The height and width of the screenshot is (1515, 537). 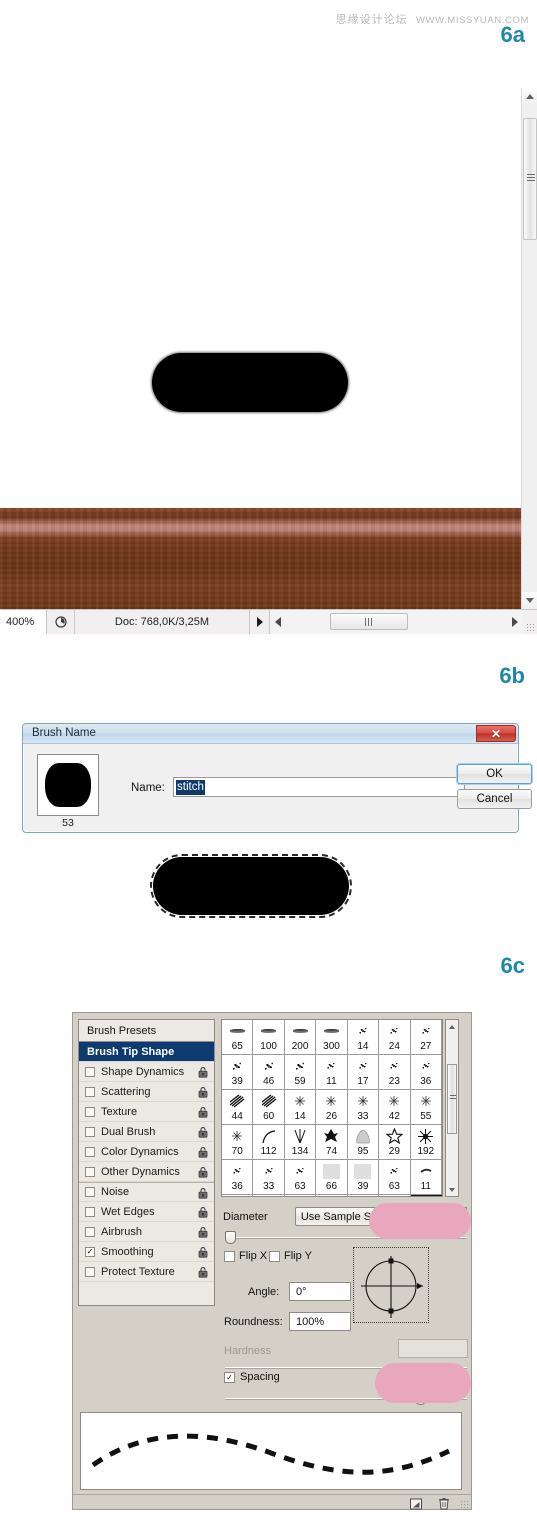 I want to click on brush-tip-cell: 75, so click(x=363, y=1195).